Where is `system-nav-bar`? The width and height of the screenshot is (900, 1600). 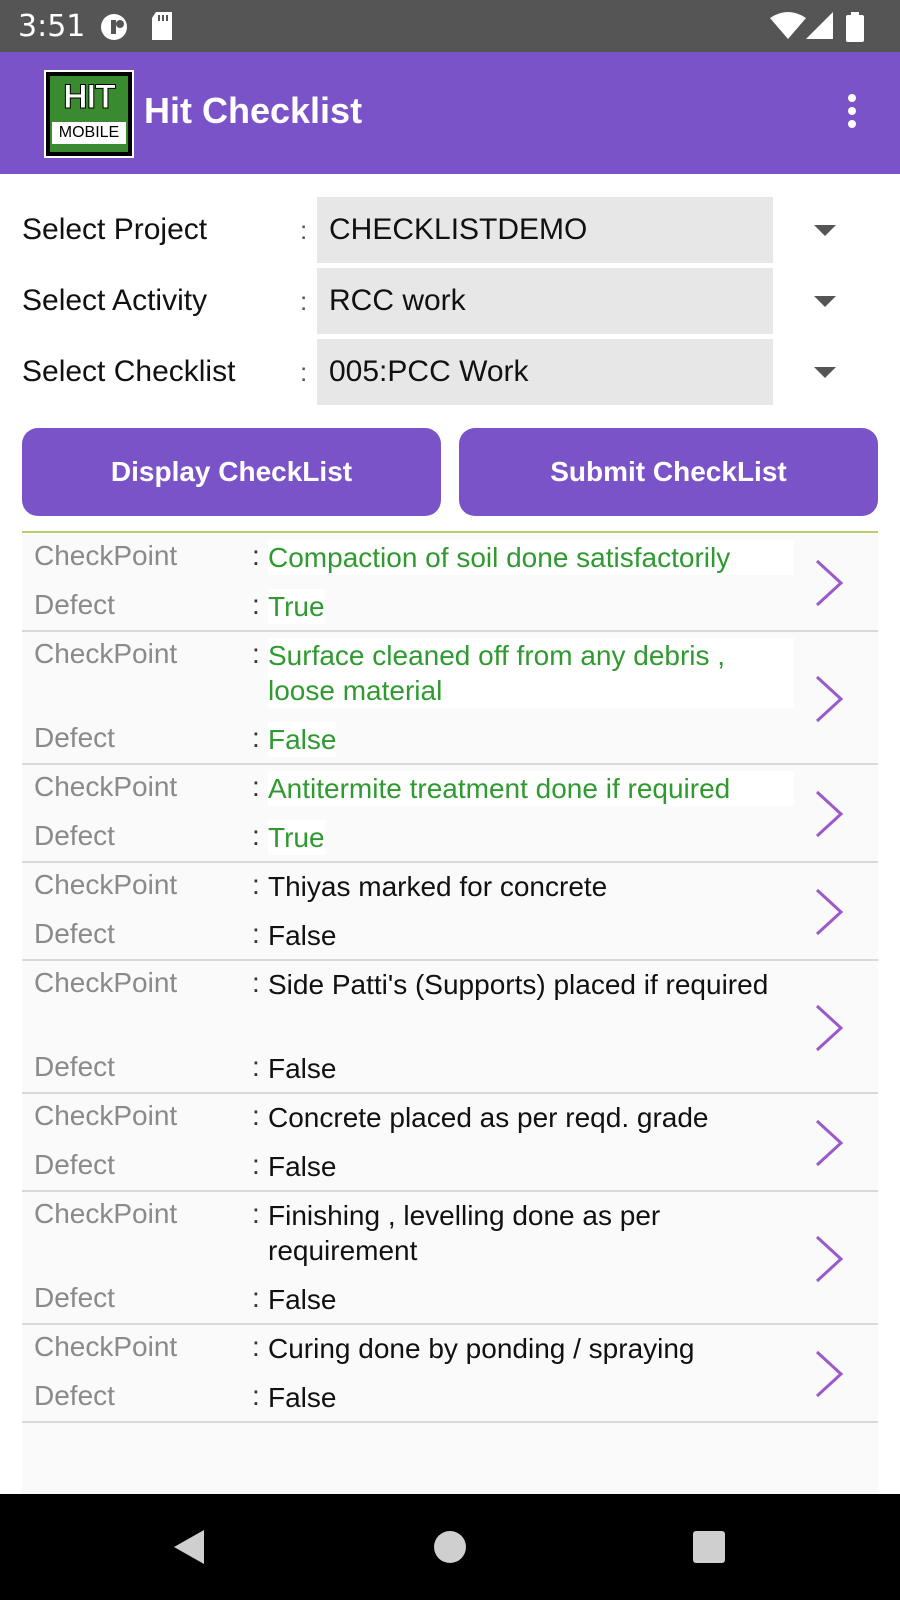 system-nav-bar is located at coordinates (450, 1547).